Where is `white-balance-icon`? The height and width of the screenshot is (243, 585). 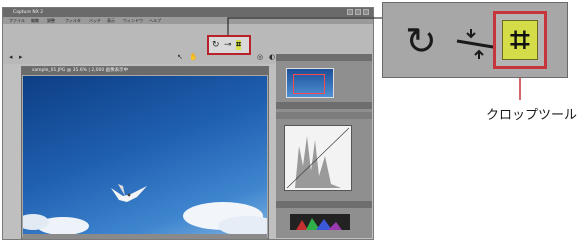
white-balance-icon is located at coordinates (475, 42).